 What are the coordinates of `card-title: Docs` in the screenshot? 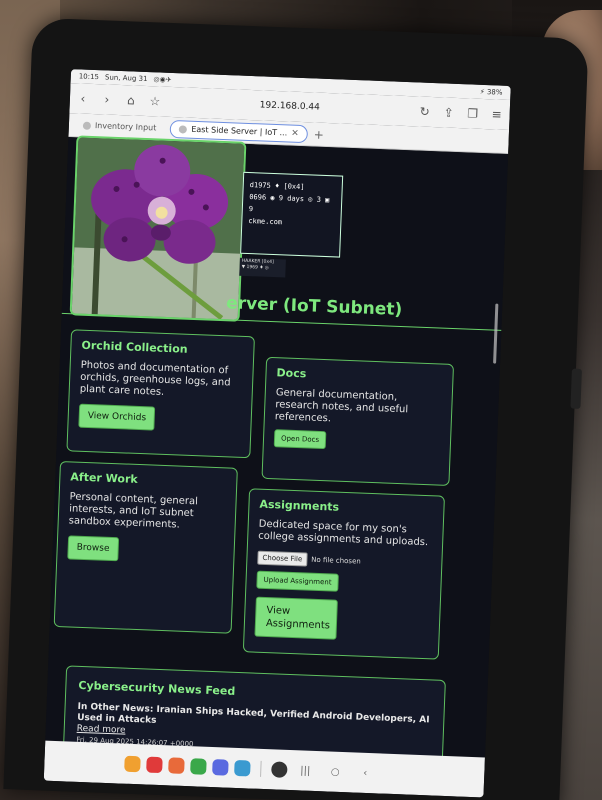 It's located at (291, 373).